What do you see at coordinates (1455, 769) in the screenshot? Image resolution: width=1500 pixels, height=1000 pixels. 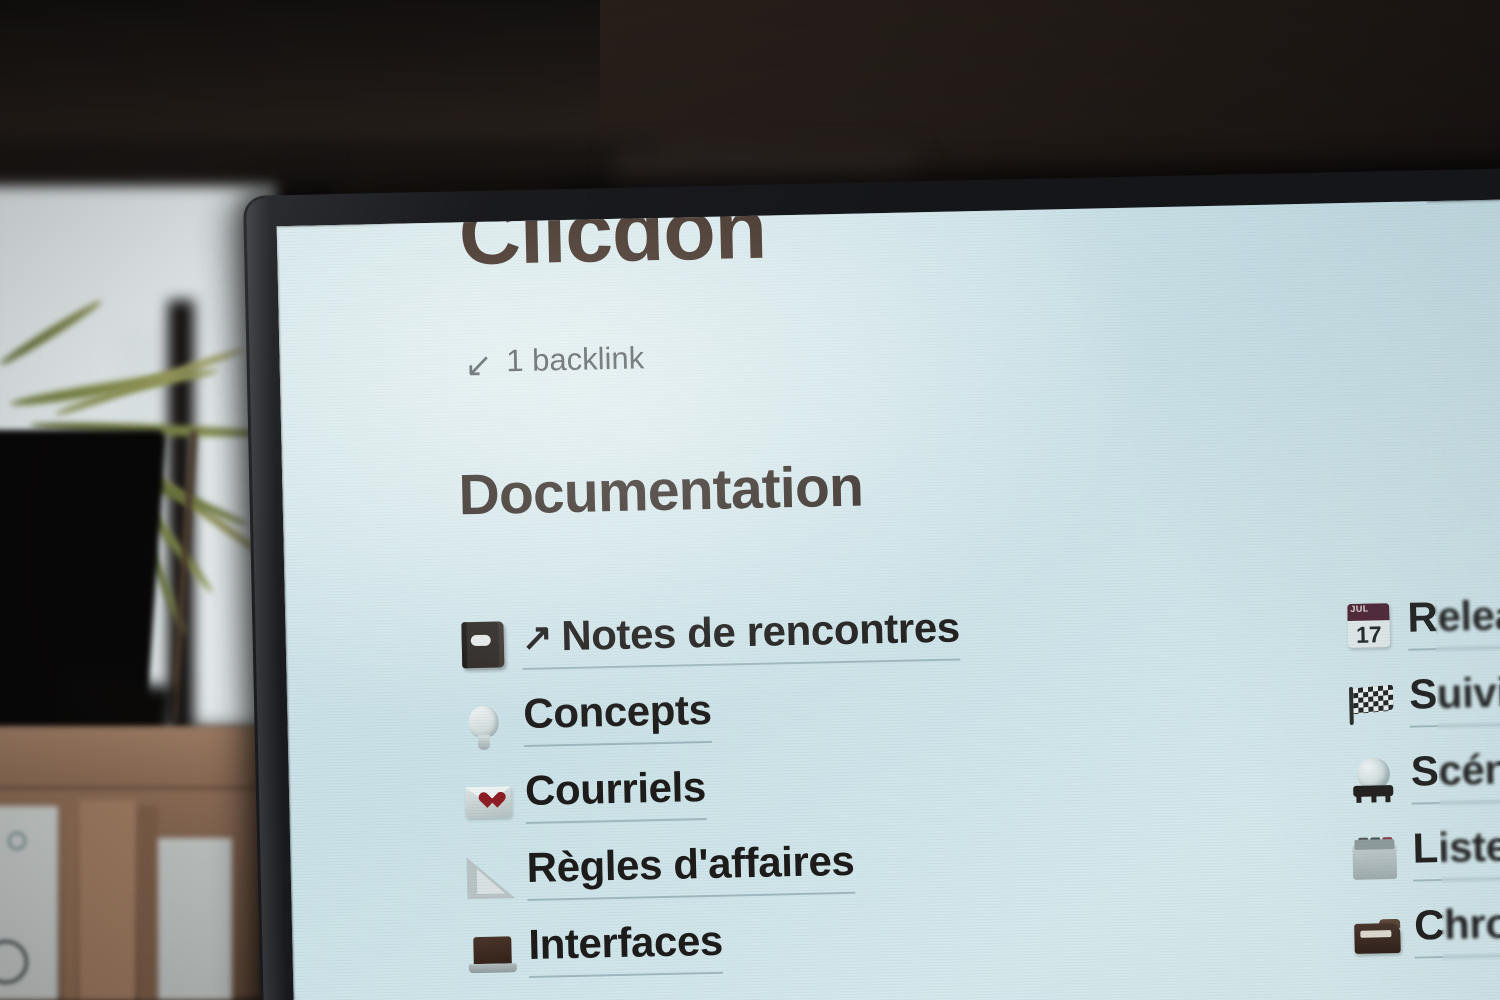 I see `doc-link-label: Scénar` at bounding box center [1455, 769].